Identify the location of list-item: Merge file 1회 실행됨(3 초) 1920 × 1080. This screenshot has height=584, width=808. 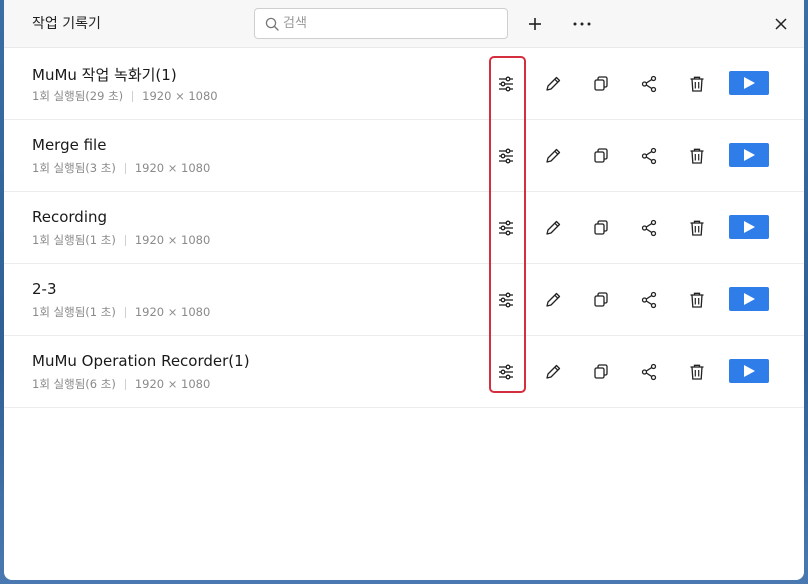
(404, 156).